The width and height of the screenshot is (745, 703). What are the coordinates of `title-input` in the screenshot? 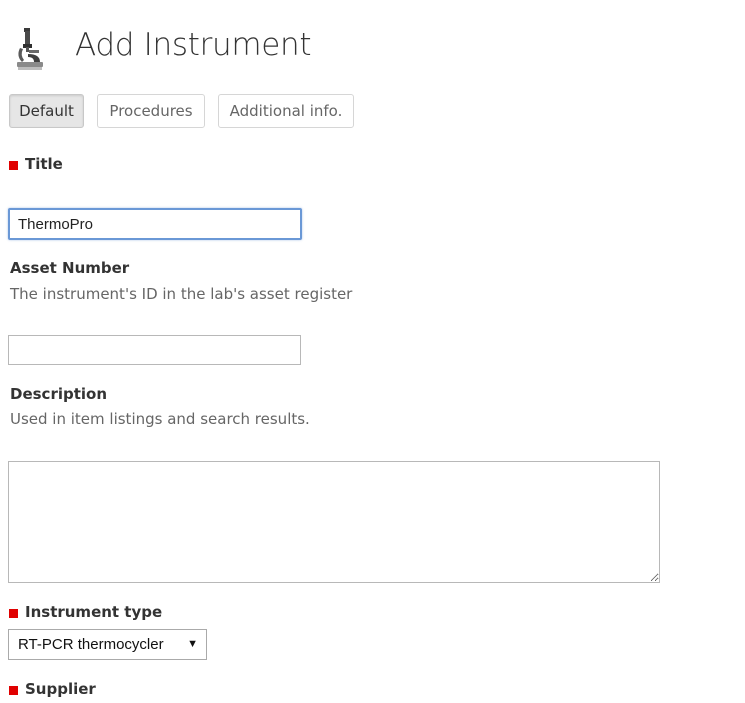 It's located at (155, 224).